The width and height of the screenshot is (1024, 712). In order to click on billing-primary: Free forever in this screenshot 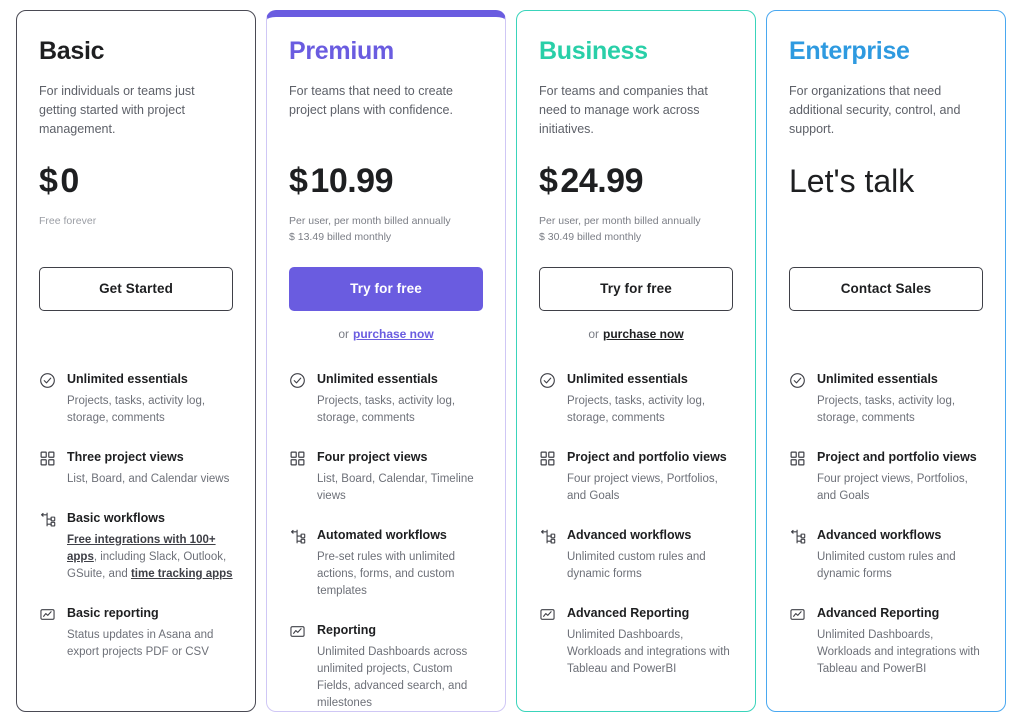, I will do `click(68, 221)`.